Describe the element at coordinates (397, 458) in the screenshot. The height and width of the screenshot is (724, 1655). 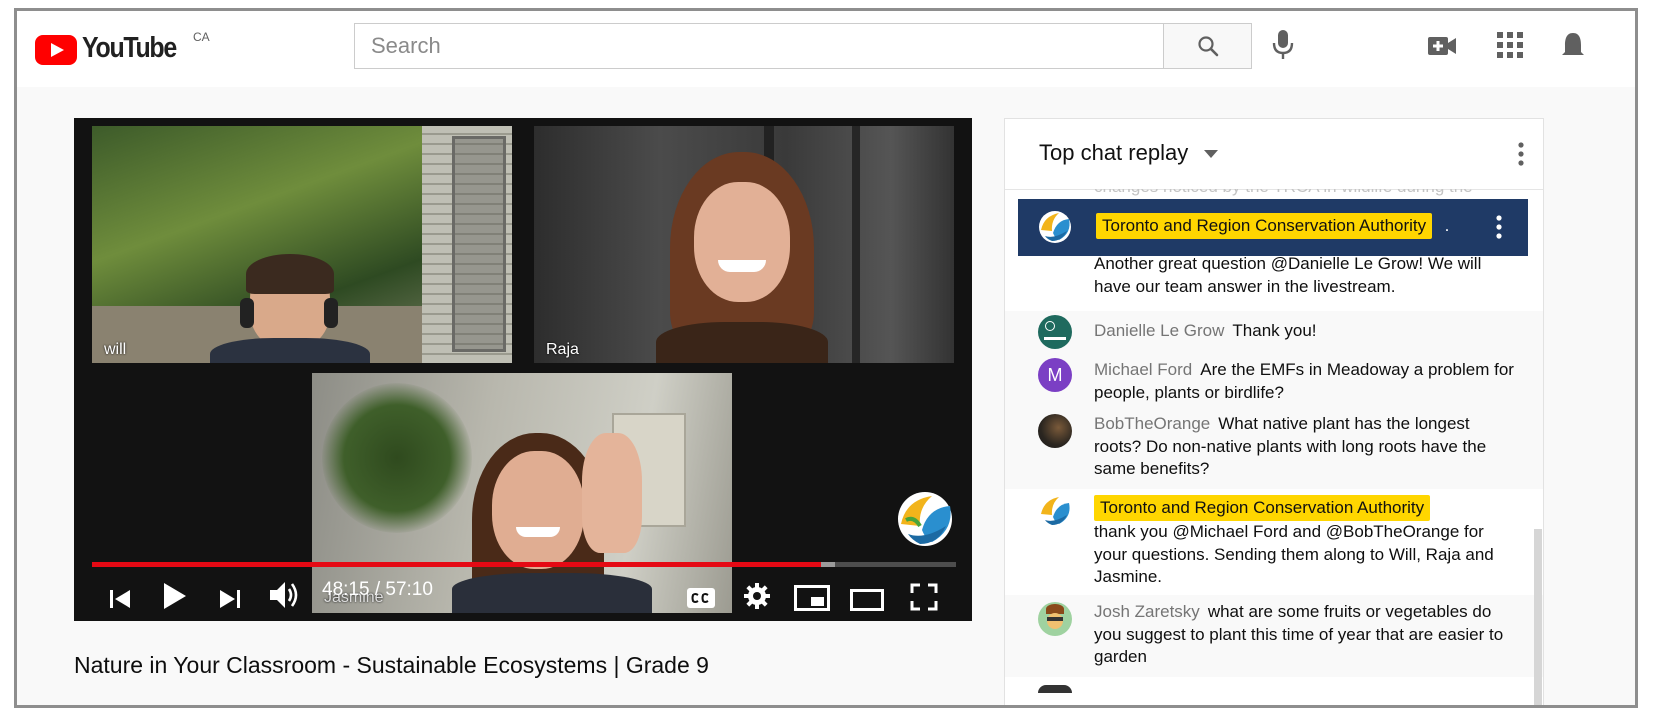
I see `plant-shape` at that location.